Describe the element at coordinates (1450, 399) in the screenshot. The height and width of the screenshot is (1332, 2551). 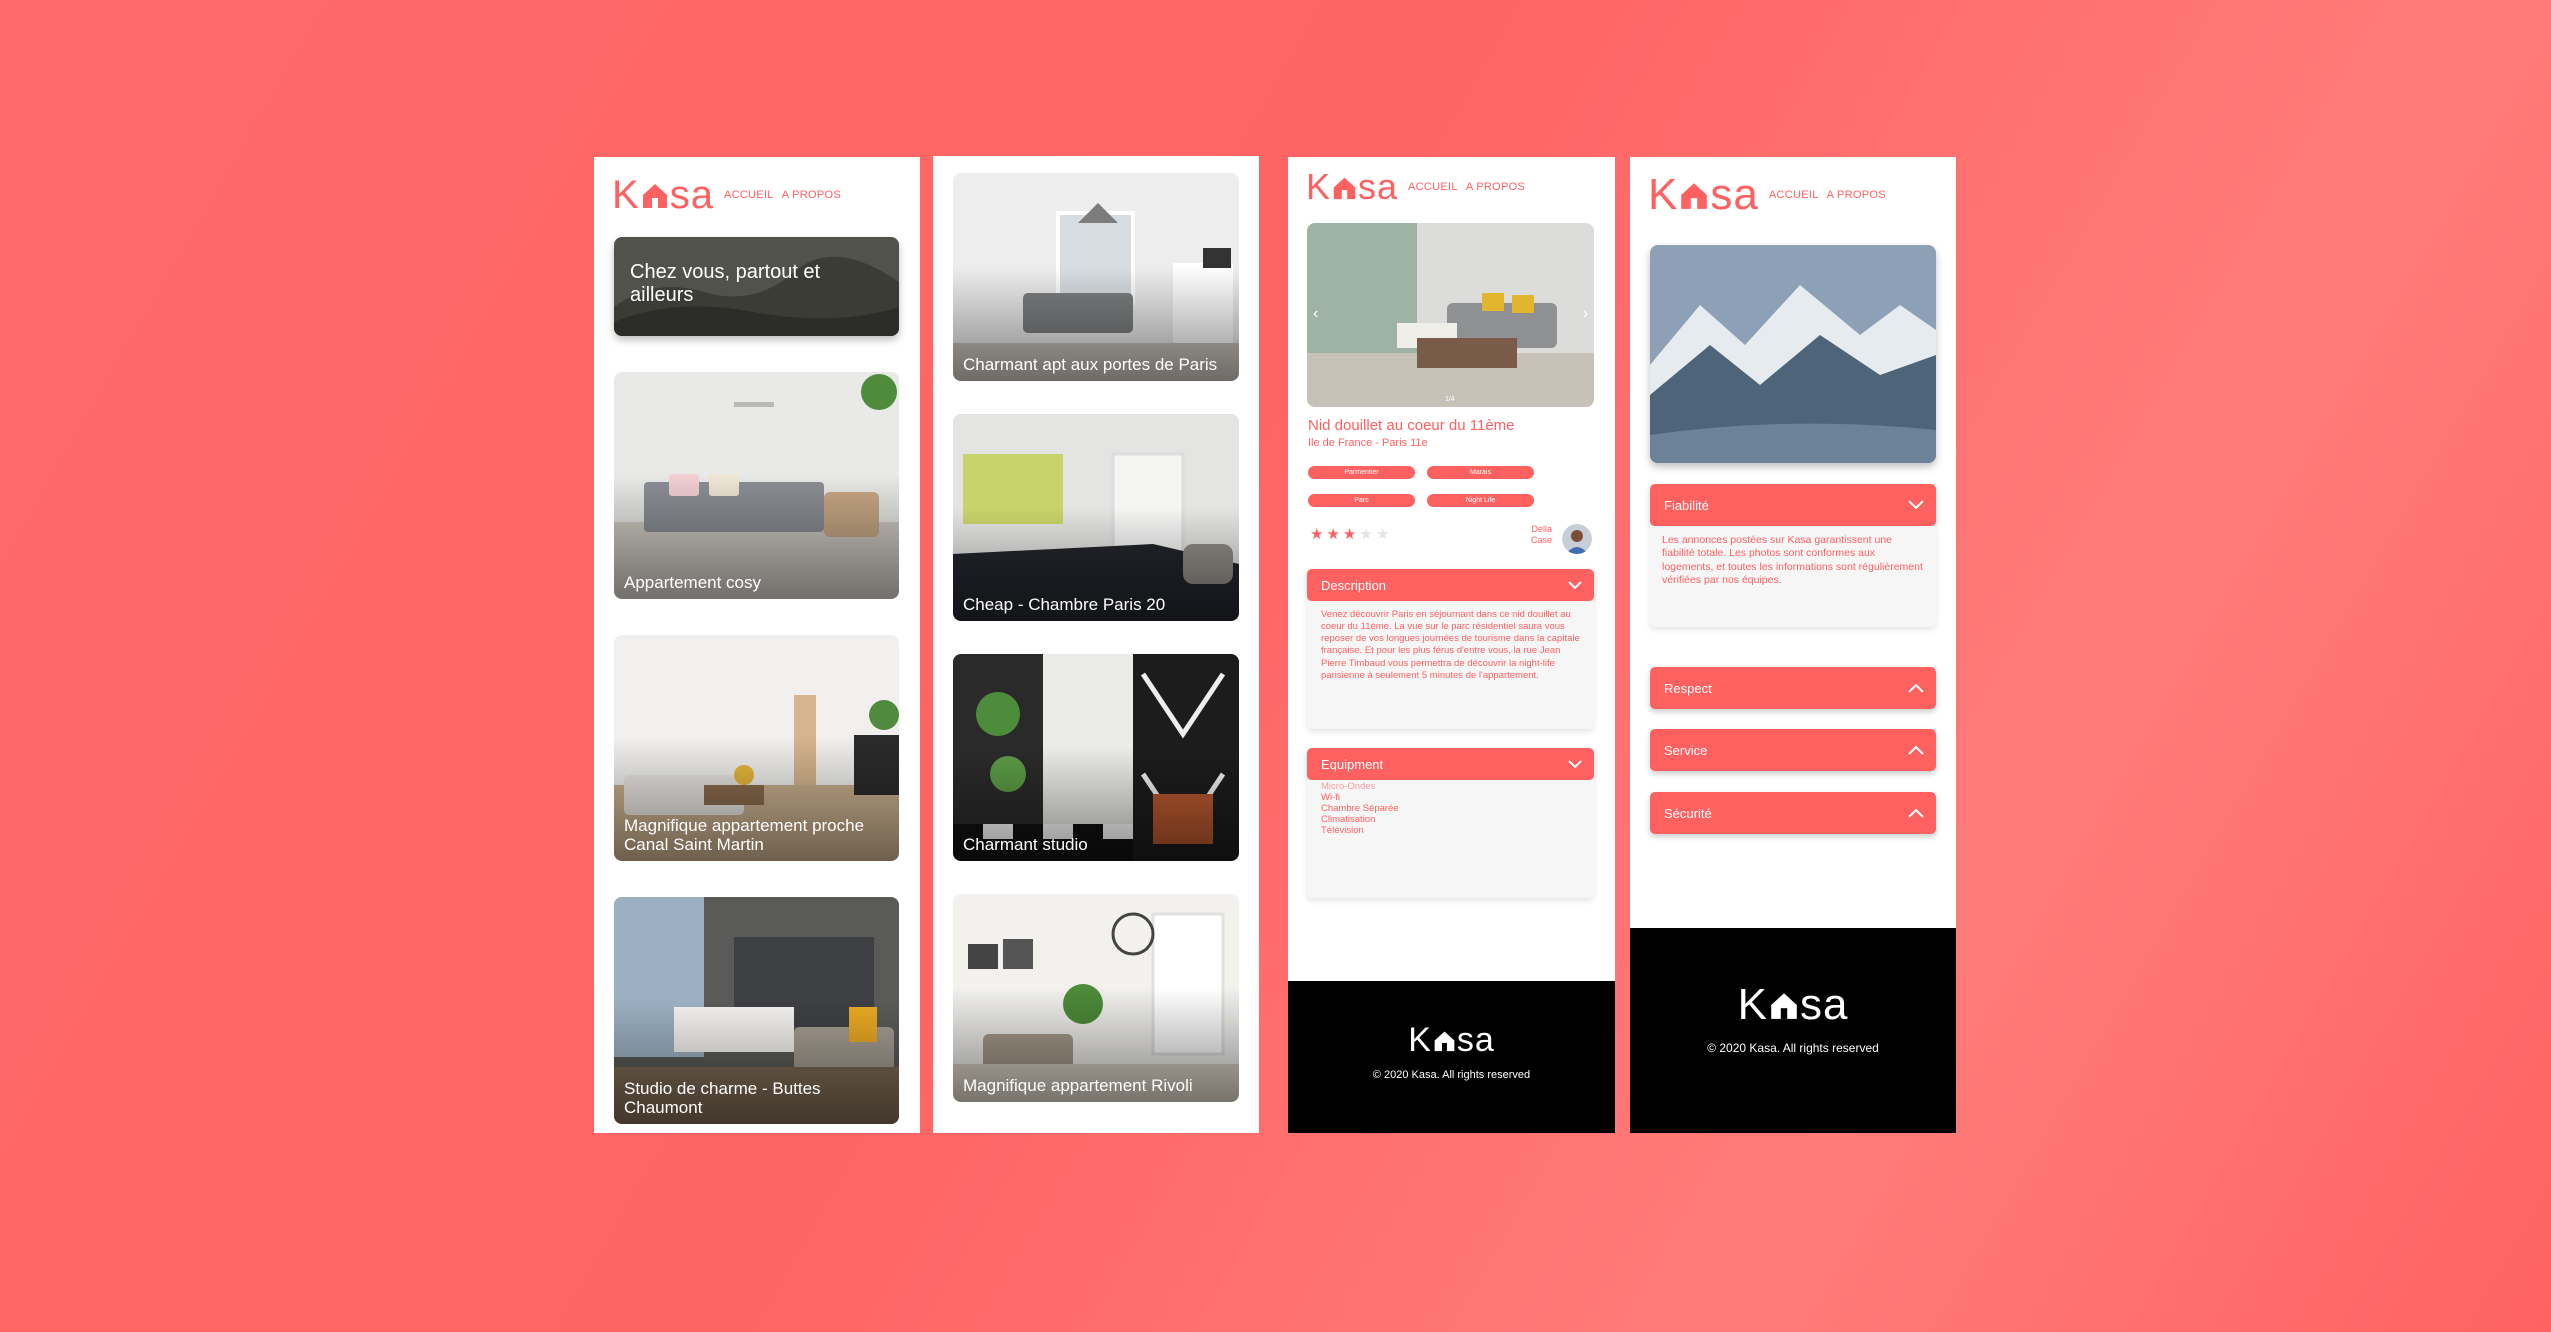
I see `slide-counter: 1/4` at that location.